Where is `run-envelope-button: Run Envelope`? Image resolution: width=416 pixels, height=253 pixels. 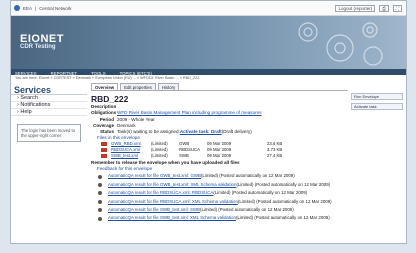
run-envelope-button: Run Envelope is located at coordinates (377, 96).